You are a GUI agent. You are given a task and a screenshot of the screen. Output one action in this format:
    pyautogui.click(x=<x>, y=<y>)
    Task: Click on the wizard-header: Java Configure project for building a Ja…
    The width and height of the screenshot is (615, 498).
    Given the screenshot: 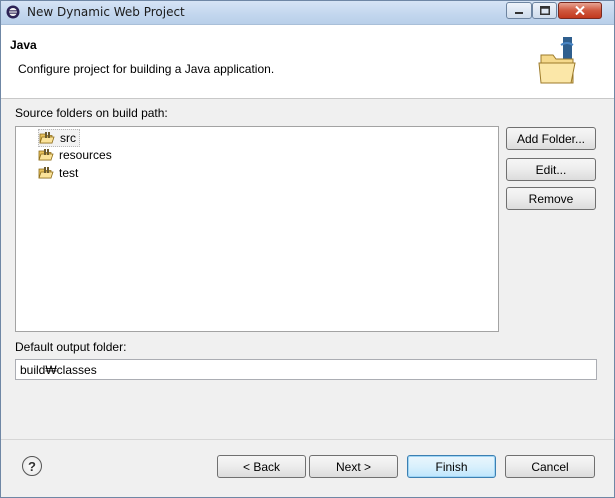 What is the action you would take?
    pyautogui.click(x=307, y=62)
    